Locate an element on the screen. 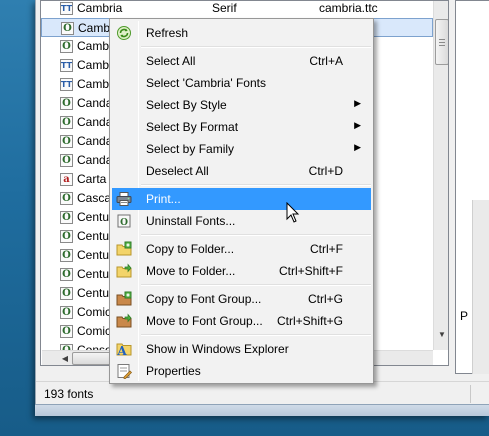  font-style-cell: Serif is located at coordinates (224, 8).